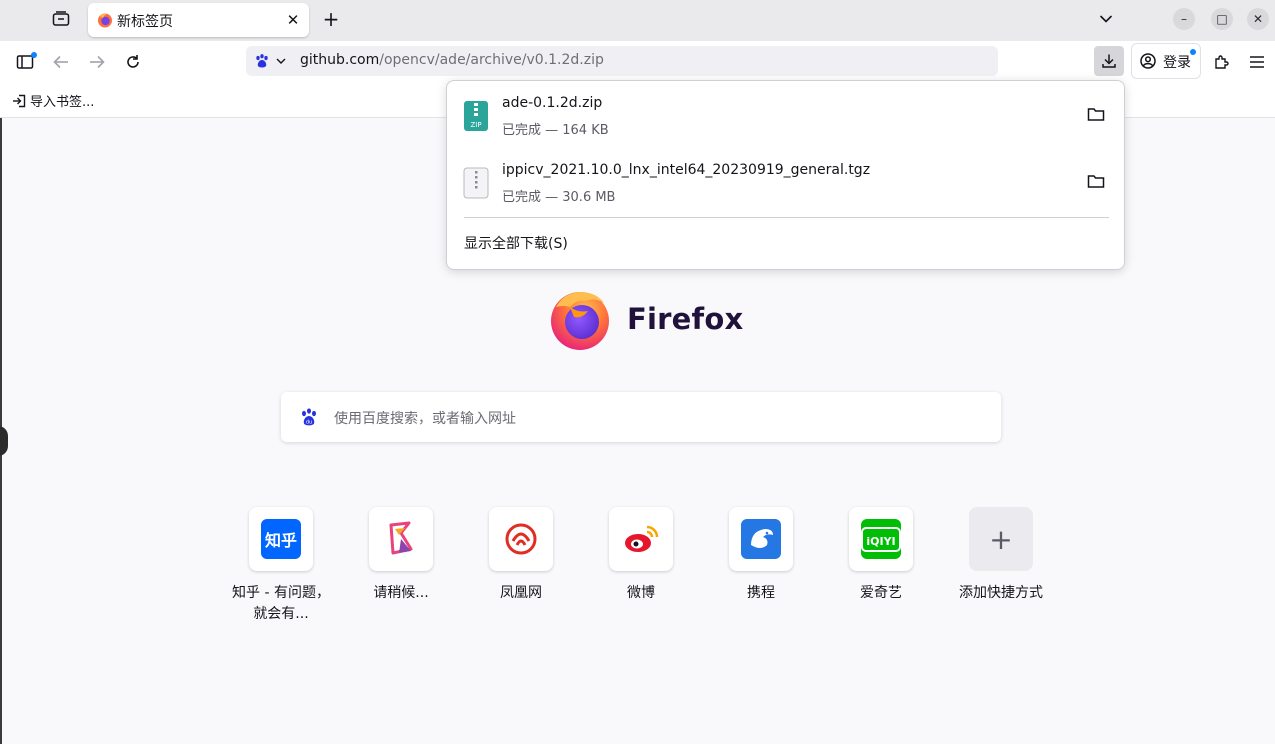 This screenshot has width=1275, height=744. What do you see at coordinates (1, 392) in the screenshot?
I see `left-window-edge` at bounding box center [1, 392].